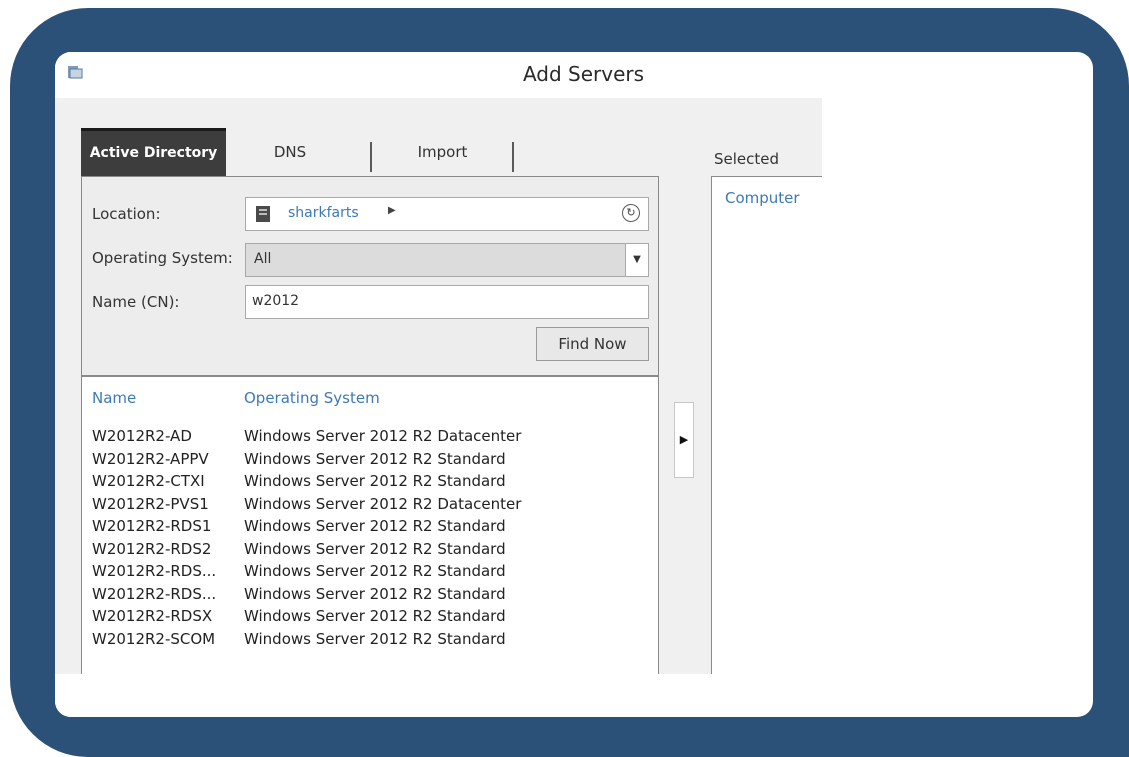 The width and height of the screenshot is (1129, 757). I want to click on server-name: W2012R2-CTXI, so click(148, 481).